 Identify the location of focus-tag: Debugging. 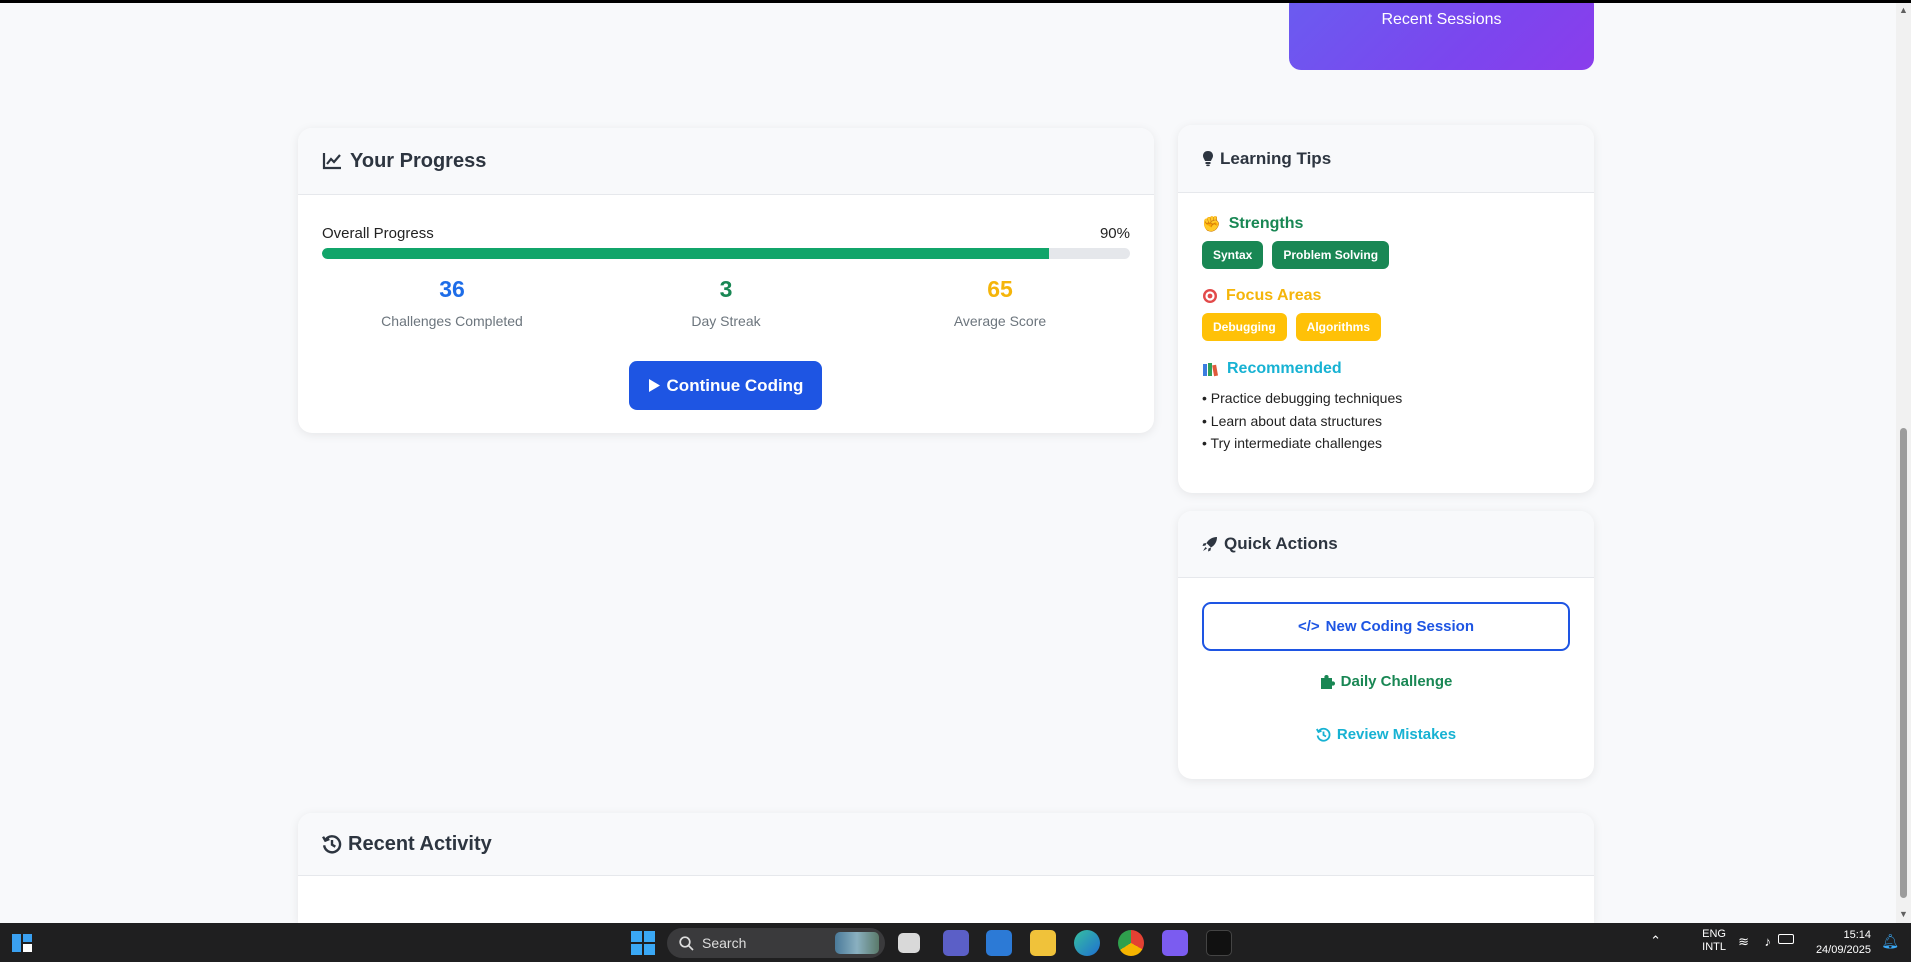
(1244, 327).